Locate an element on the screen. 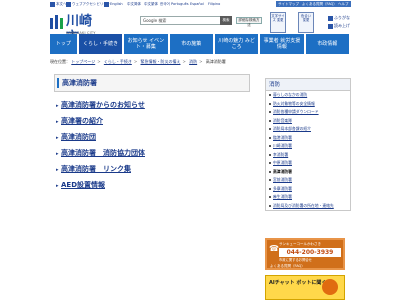 The image size is (400, 300). util-link-8: Filipino is located at coordinates (214, 4).